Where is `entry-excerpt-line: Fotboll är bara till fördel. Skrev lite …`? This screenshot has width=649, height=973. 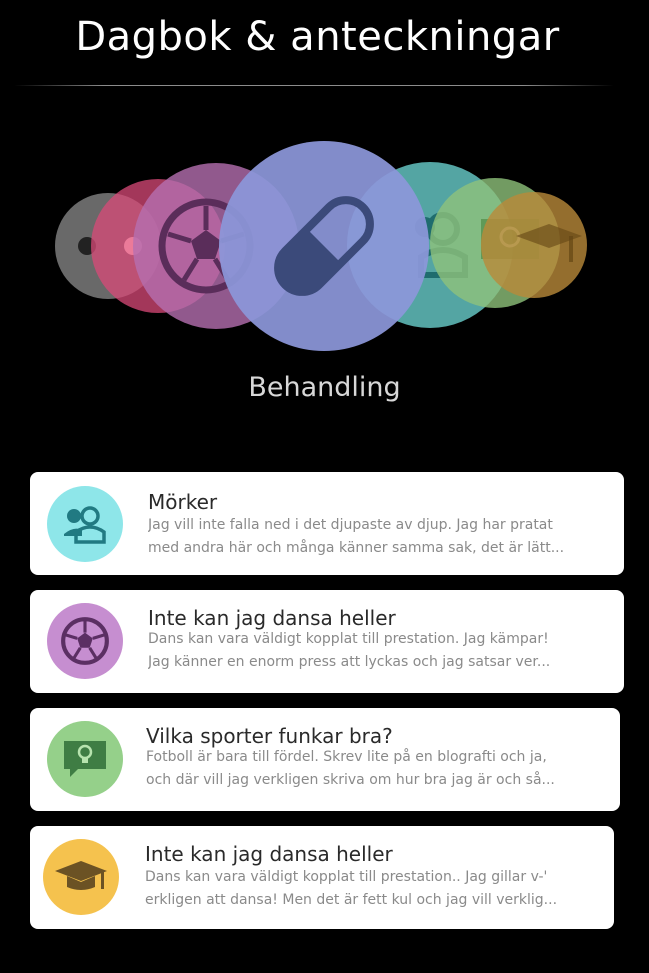 entry-excerpt-line: Fotboll är bara till fördel. Skrev lite … is located at coordinates (346, 757).